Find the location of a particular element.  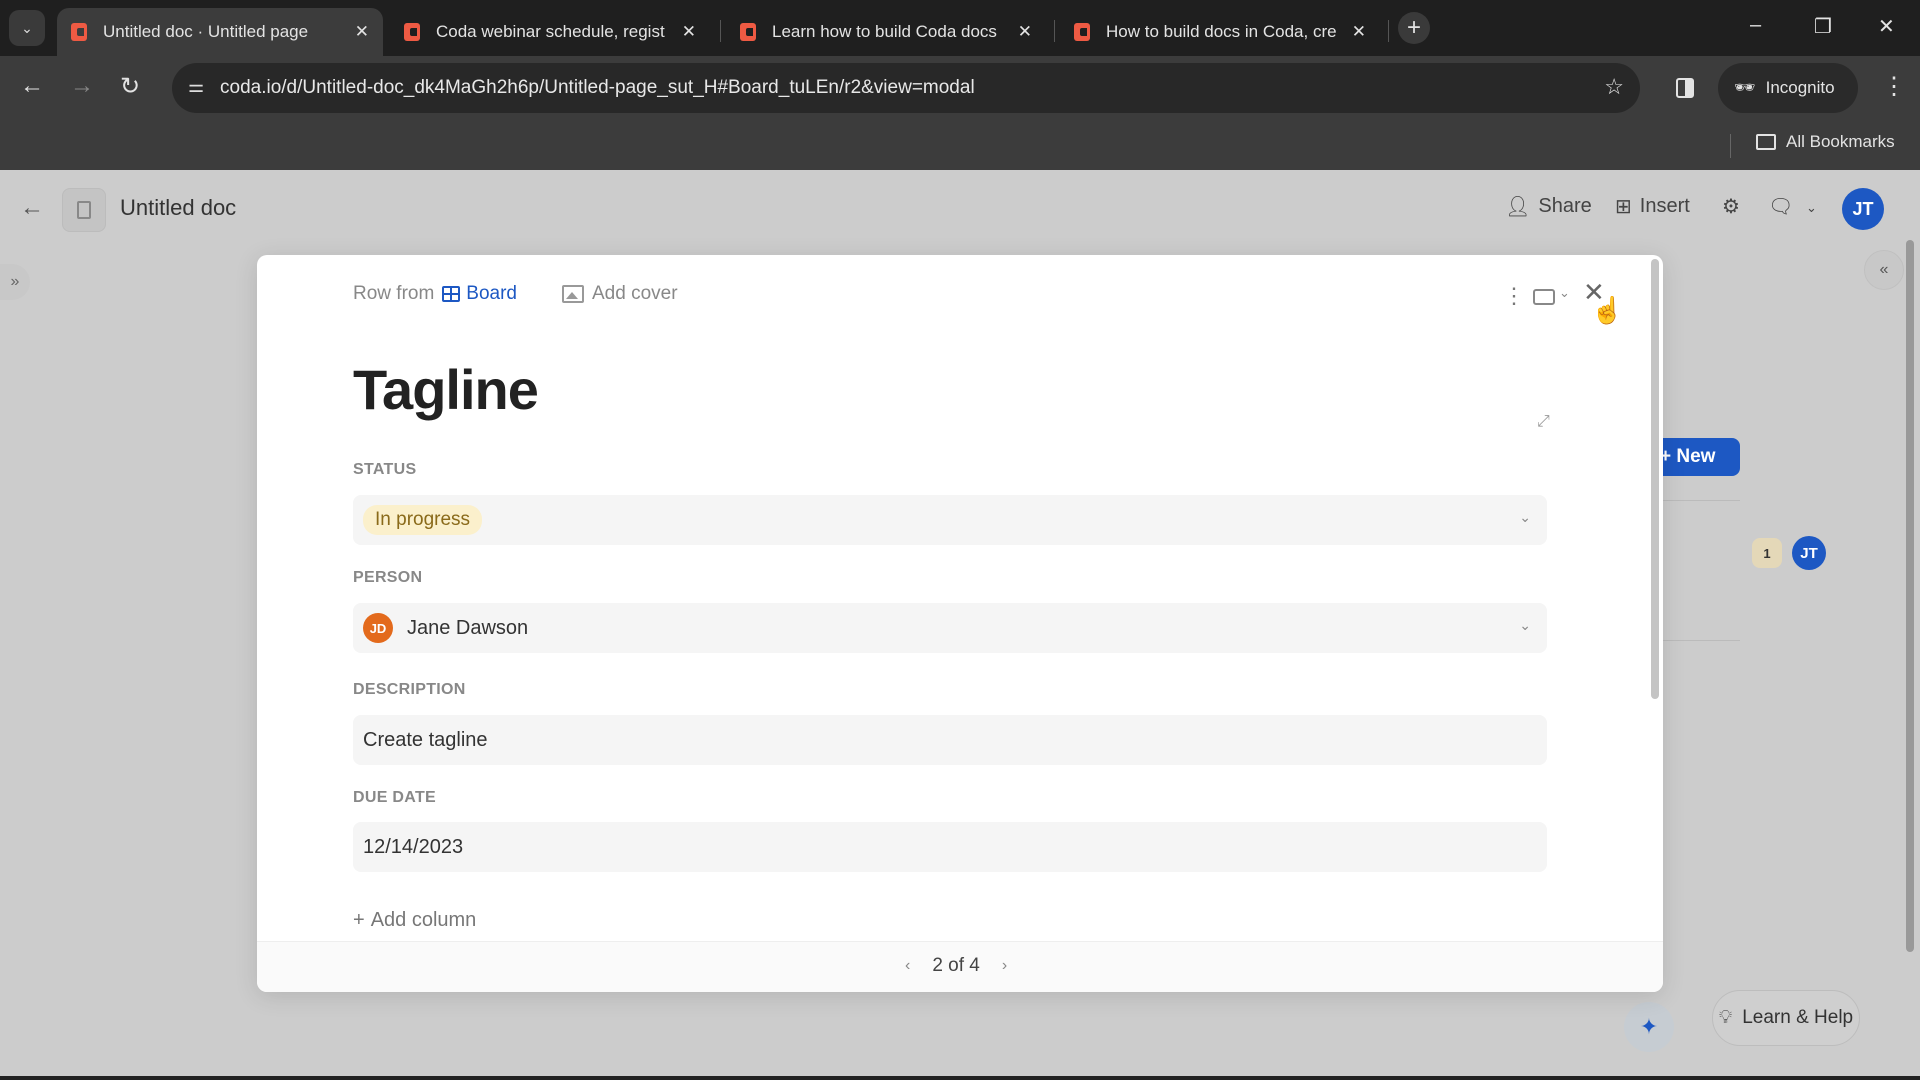

pager-text: 2 of 4 is located at coordinates (956, 965).